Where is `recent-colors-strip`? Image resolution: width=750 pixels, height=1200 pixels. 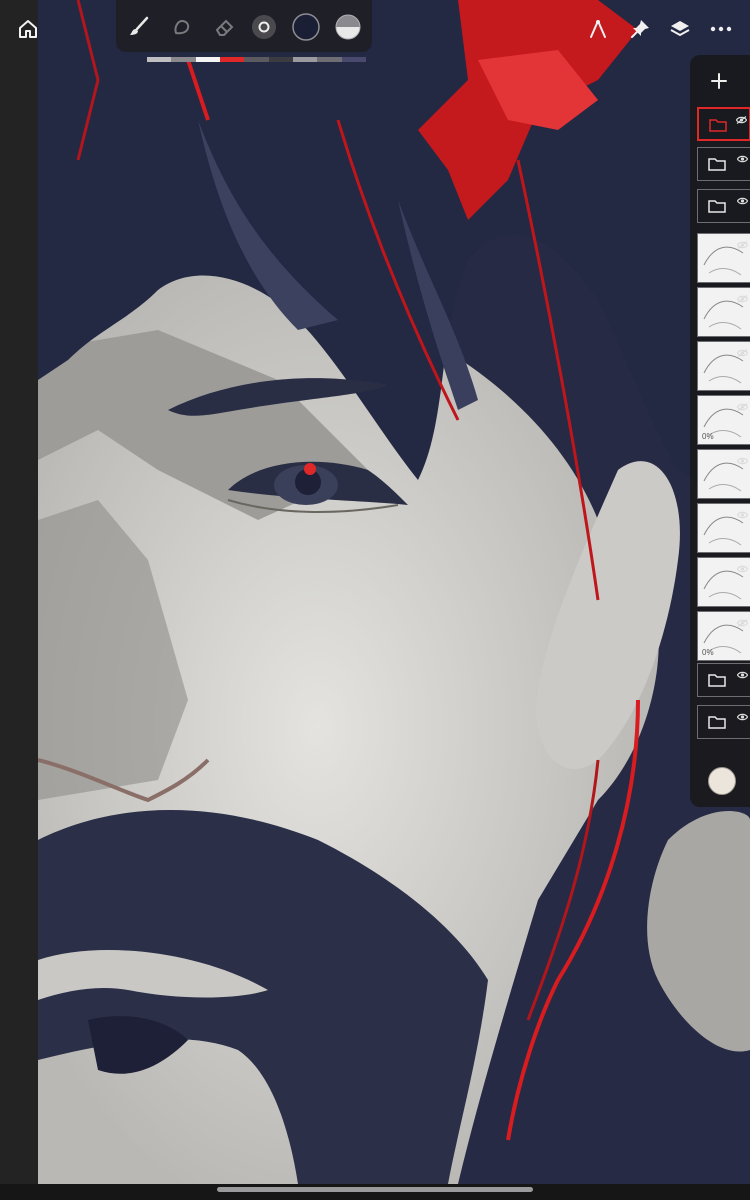
recent-colors-strip is located at coordinates (256, 59).